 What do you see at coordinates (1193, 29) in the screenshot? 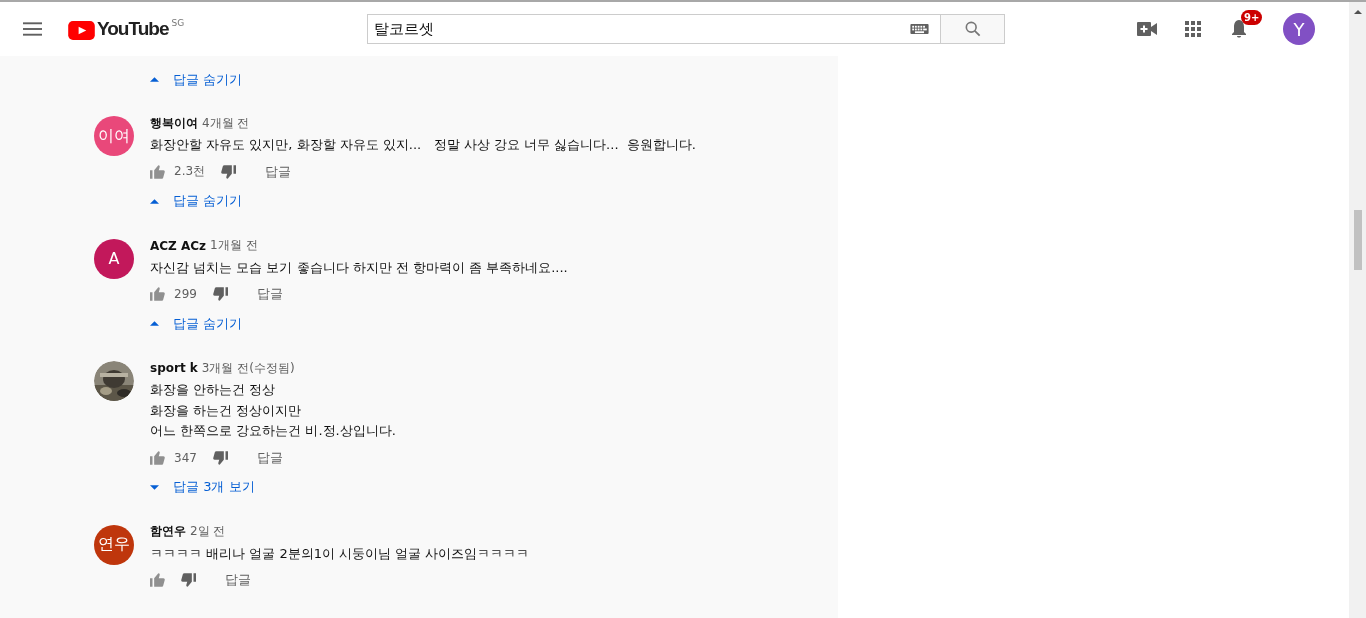
I see `apps-grid-icon` at bounding box center [1193, 29].